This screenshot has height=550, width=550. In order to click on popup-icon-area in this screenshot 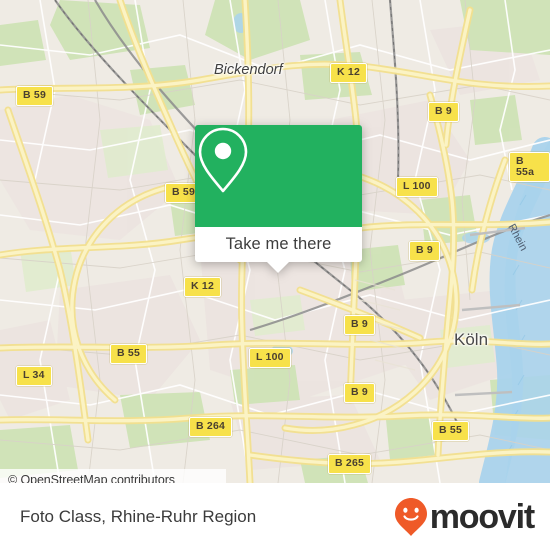, I will do `click(278, 176)`.